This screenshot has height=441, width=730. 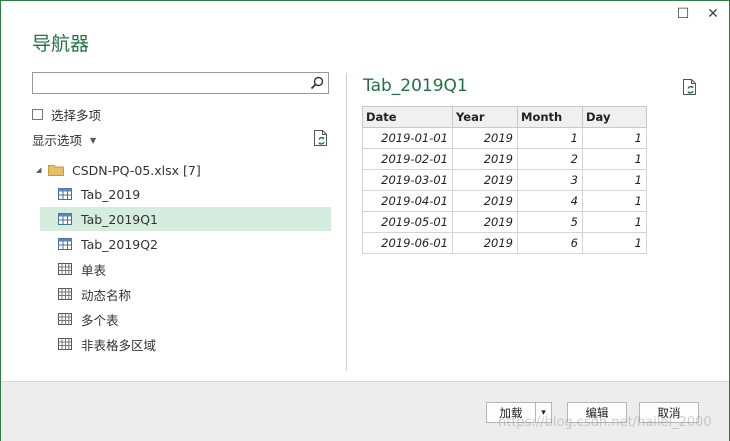 I want to click on tree-item: 单表, so click(x=185, y=269).